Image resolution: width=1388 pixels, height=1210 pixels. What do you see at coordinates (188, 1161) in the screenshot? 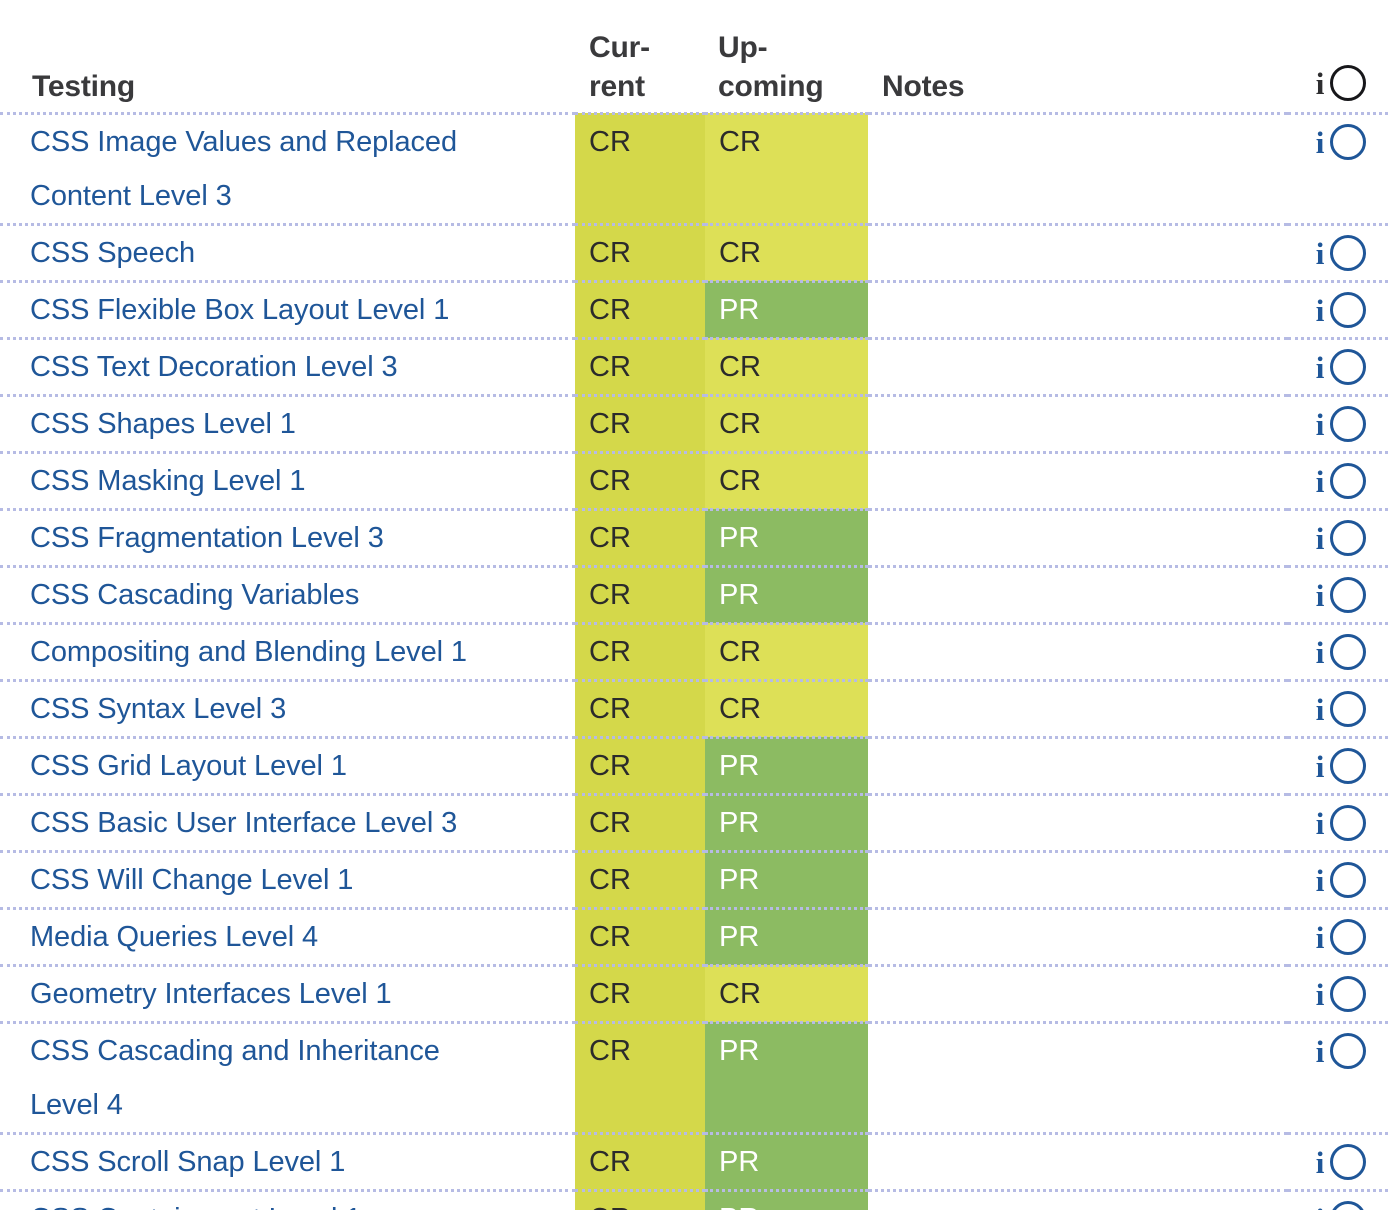
I see `spec-name-line: CSS Scroll Snap Level 1` at bounding box center [188, 1161].